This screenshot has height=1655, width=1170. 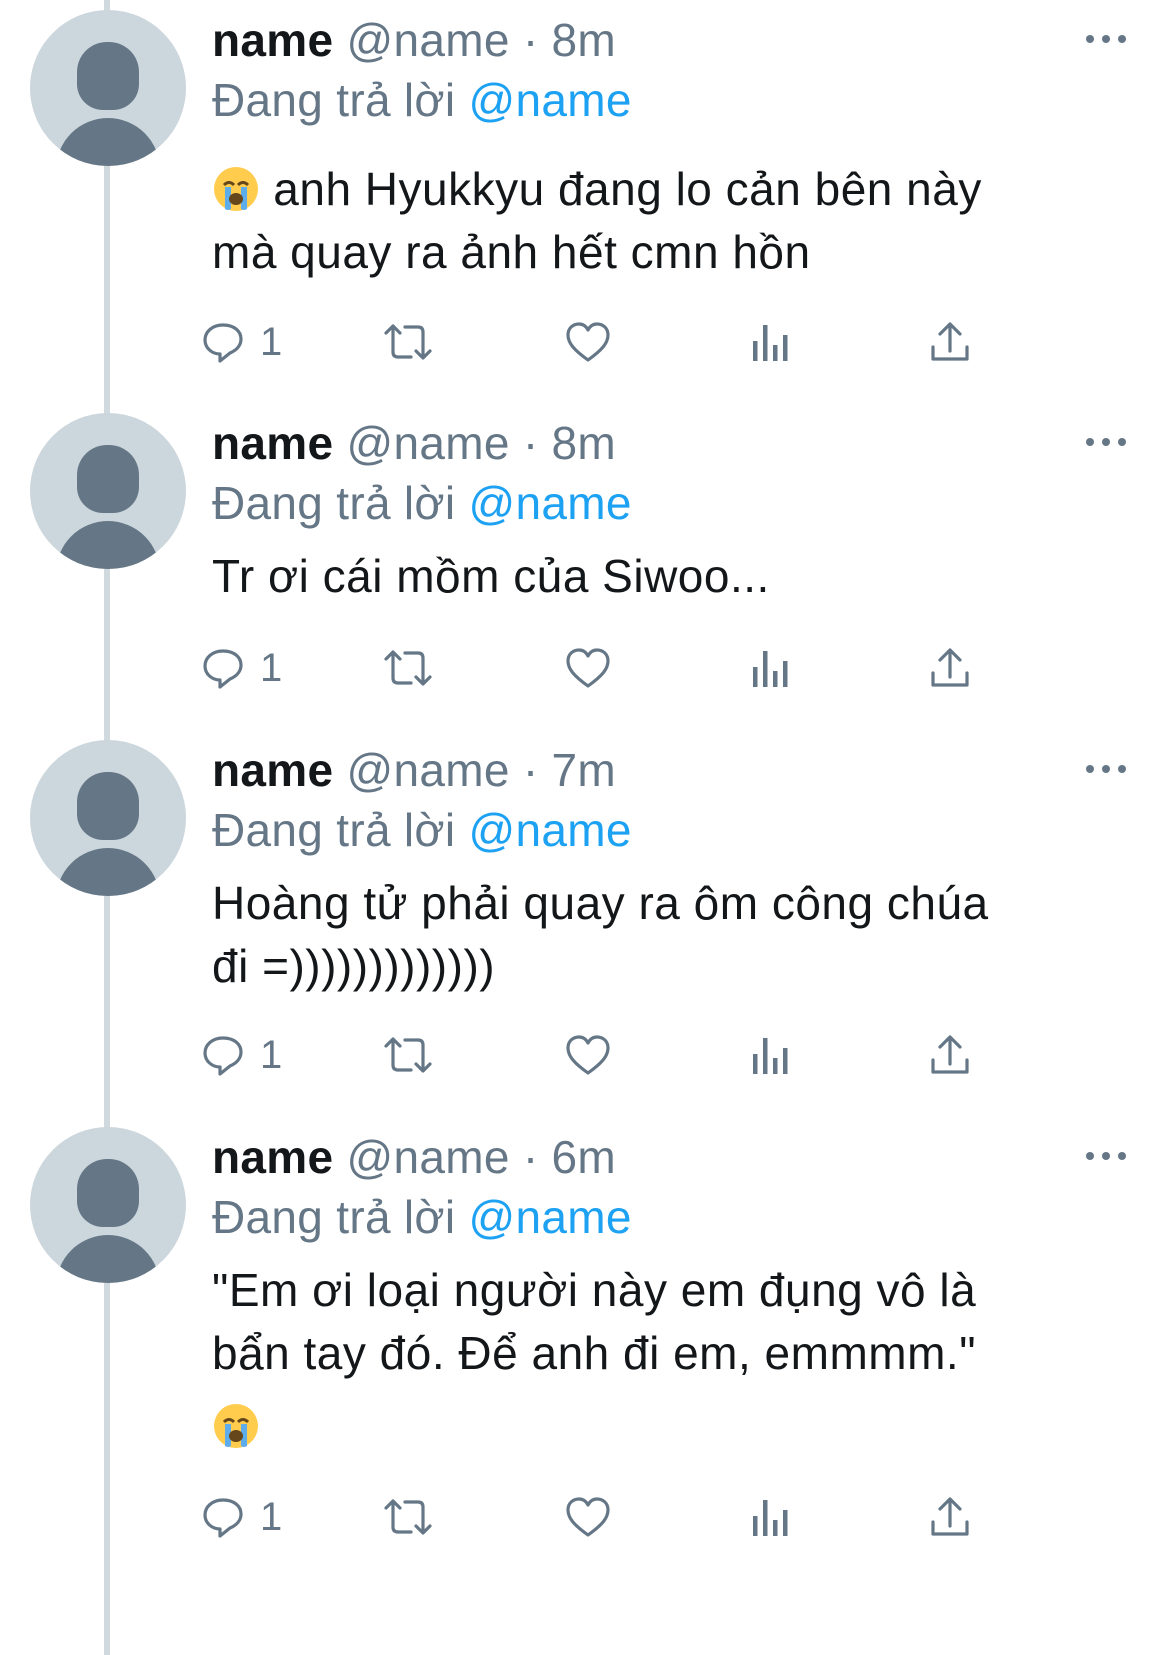 I want to click on tweet-text-line: "Em ơi loại người này em đụng vô là, so click(x=594, y=1290).